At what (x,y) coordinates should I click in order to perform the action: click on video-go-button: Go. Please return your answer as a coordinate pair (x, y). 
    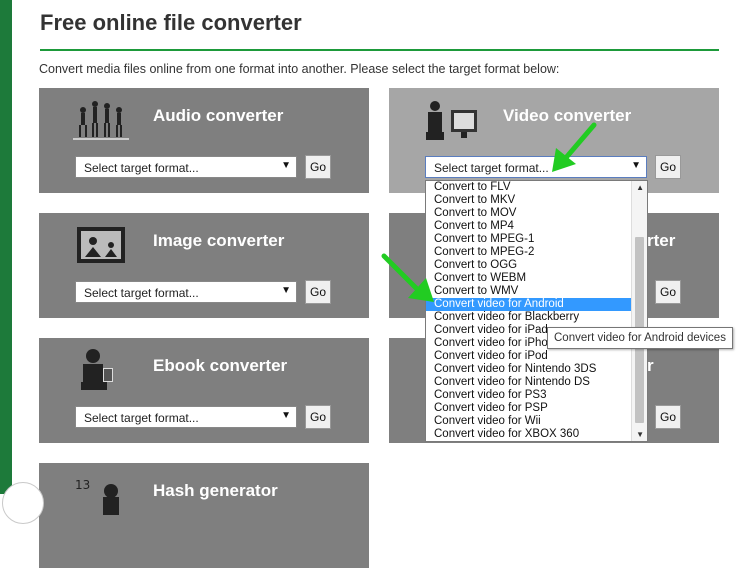
    Looking at the image, I should click on (668, 167).